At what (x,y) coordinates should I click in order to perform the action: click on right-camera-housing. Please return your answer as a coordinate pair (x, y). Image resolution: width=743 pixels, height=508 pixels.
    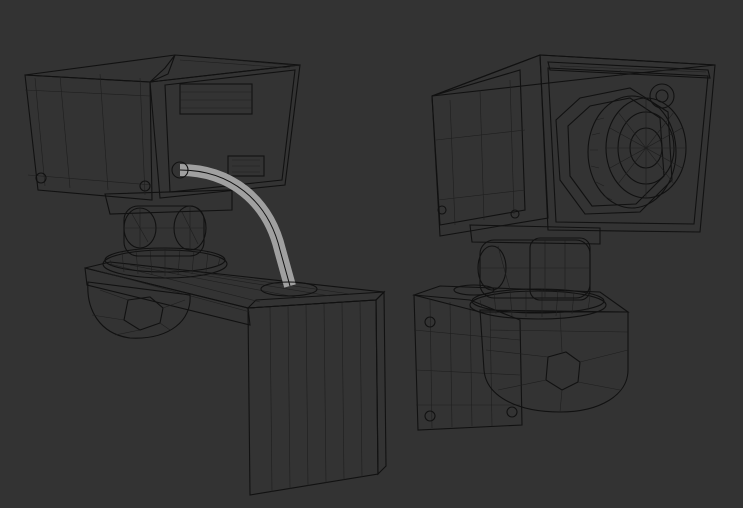
    Looking at the image, I should click on (573, 145).